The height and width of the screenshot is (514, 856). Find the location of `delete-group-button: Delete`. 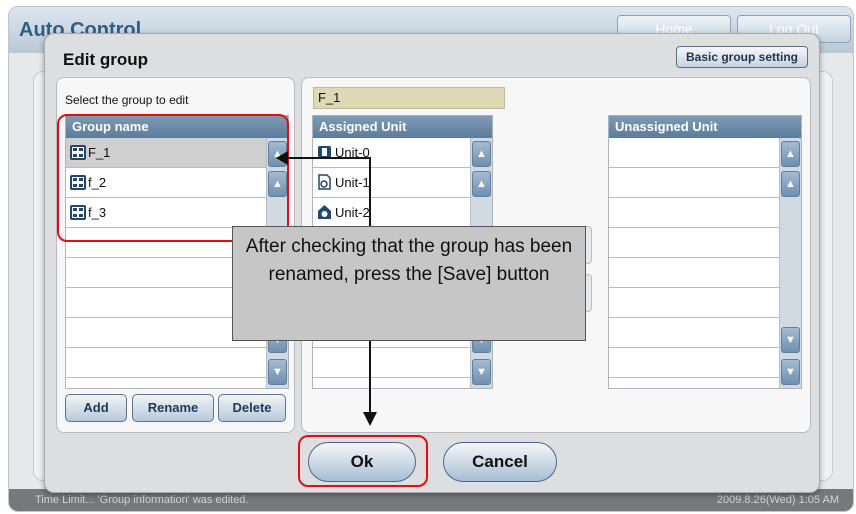

delete-group-button: Delete is located at coordinates (252, 408).